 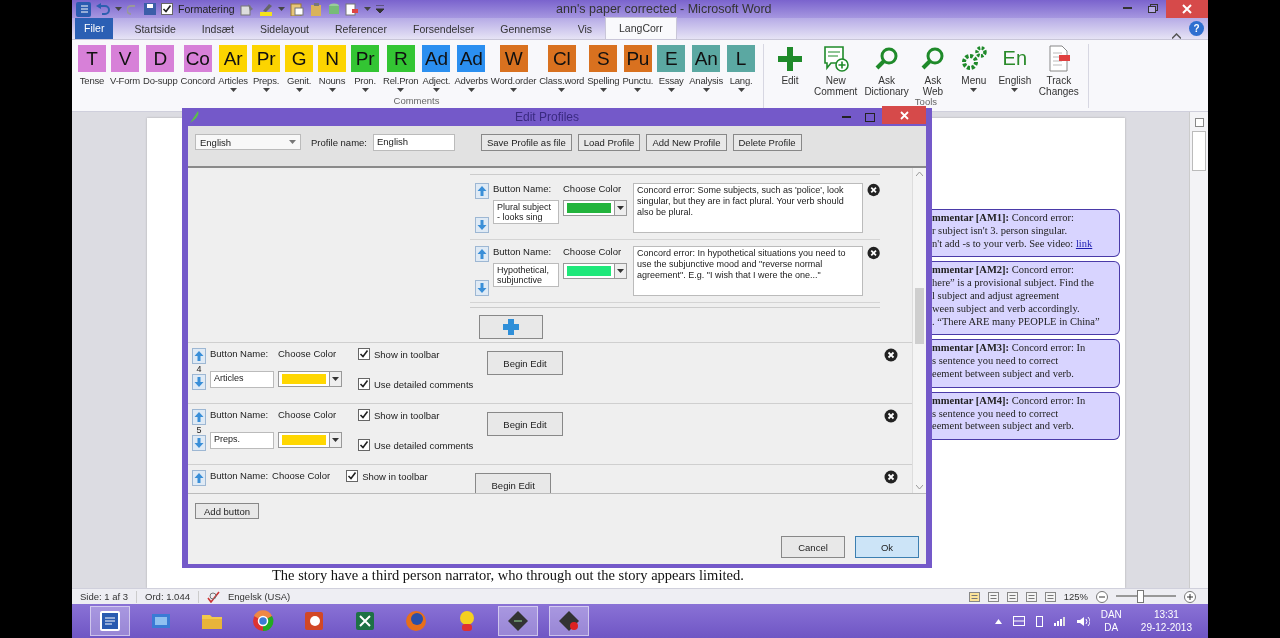 I want to click on view-draft-icon, so click(x=1050, y=596).